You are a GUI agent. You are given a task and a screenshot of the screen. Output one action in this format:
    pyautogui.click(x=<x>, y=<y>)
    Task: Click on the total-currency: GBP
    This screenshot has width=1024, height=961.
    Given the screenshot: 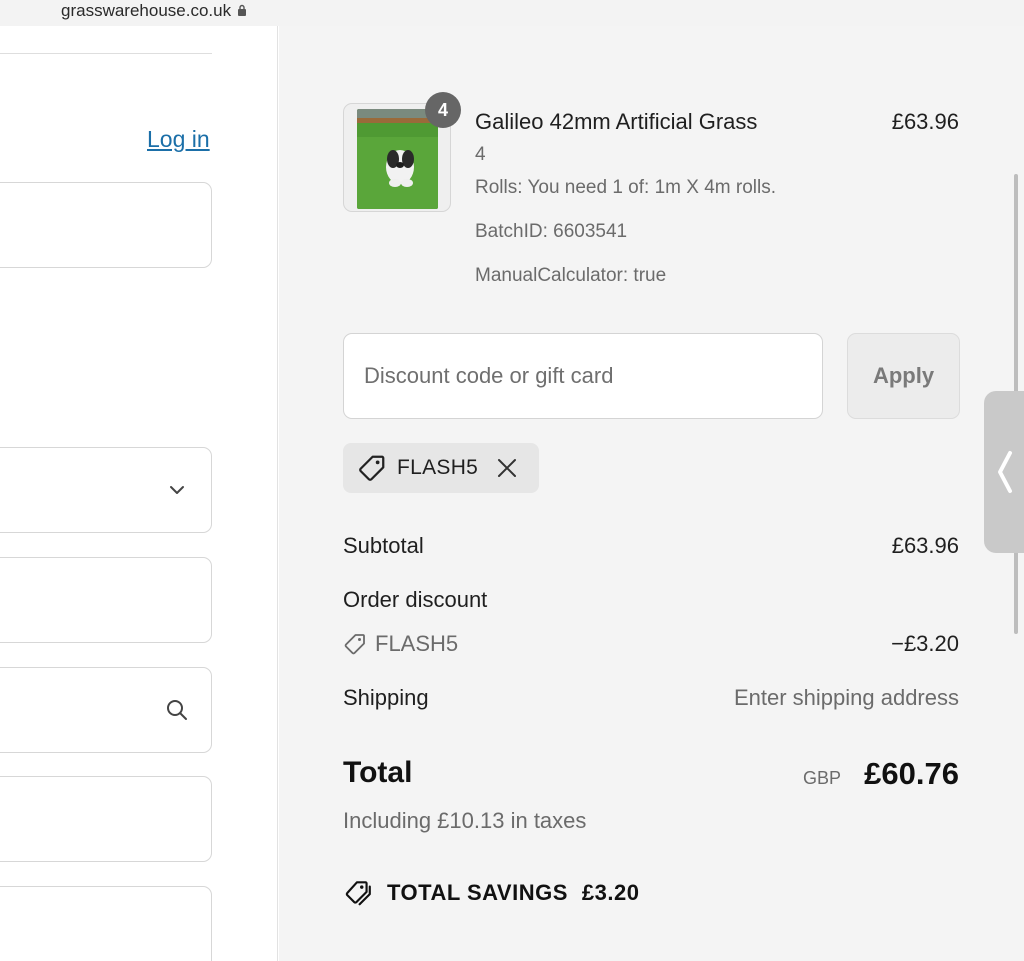 What is the action you would take?
    pyautogui.click(x=821, y=778)
    